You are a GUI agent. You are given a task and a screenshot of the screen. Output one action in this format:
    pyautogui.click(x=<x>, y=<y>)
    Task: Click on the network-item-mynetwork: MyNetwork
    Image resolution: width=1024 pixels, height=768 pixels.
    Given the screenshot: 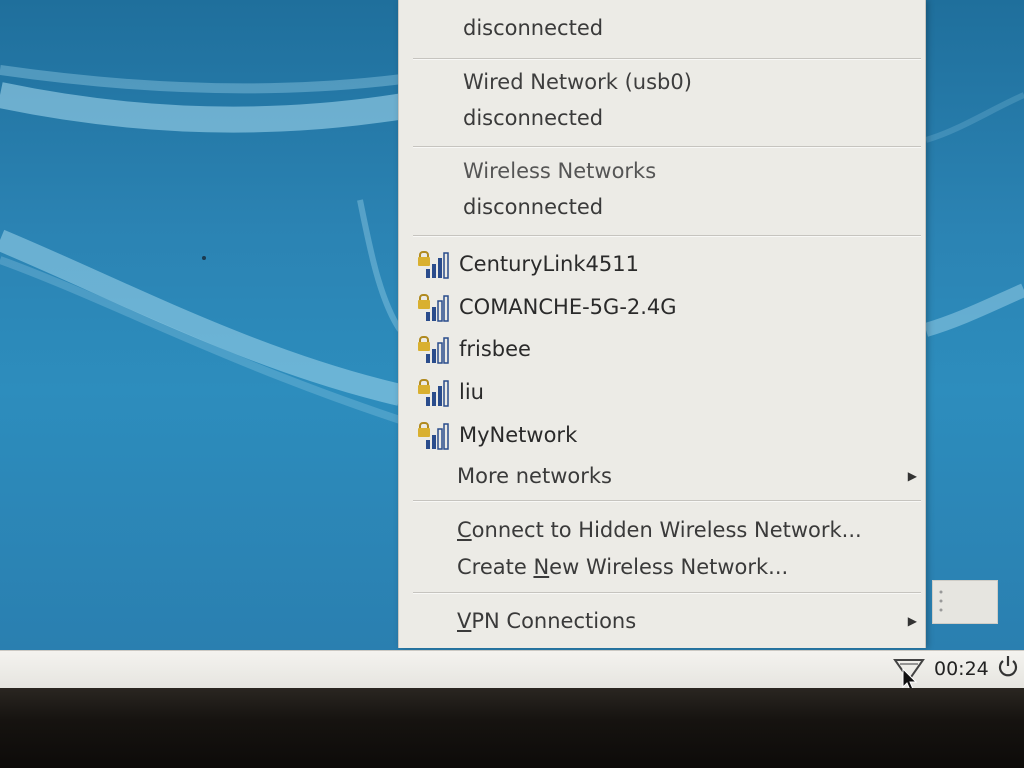 What is the action you would take?
    pyautogui.click(x=663, y=435)
    